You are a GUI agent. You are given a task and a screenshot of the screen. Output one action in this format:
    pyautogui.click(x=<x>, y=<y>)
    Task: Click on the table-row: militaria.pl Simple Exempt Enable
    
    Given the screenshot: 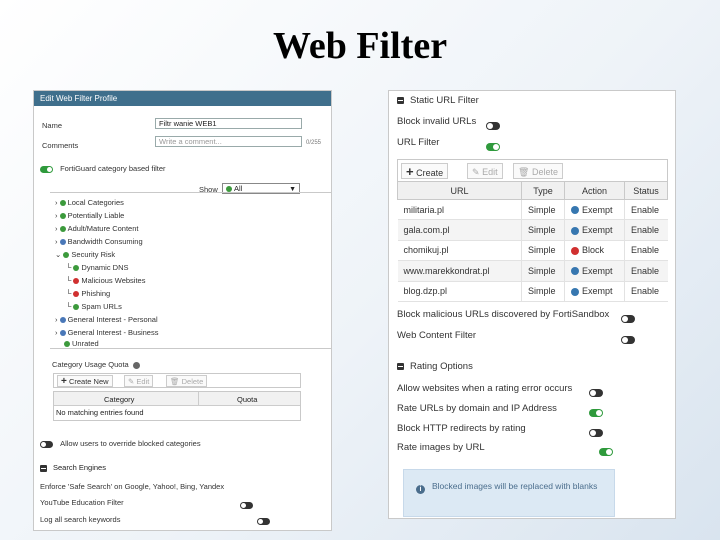 What is the action you would take?
    pyautogui.click(x=532, y=210)
    